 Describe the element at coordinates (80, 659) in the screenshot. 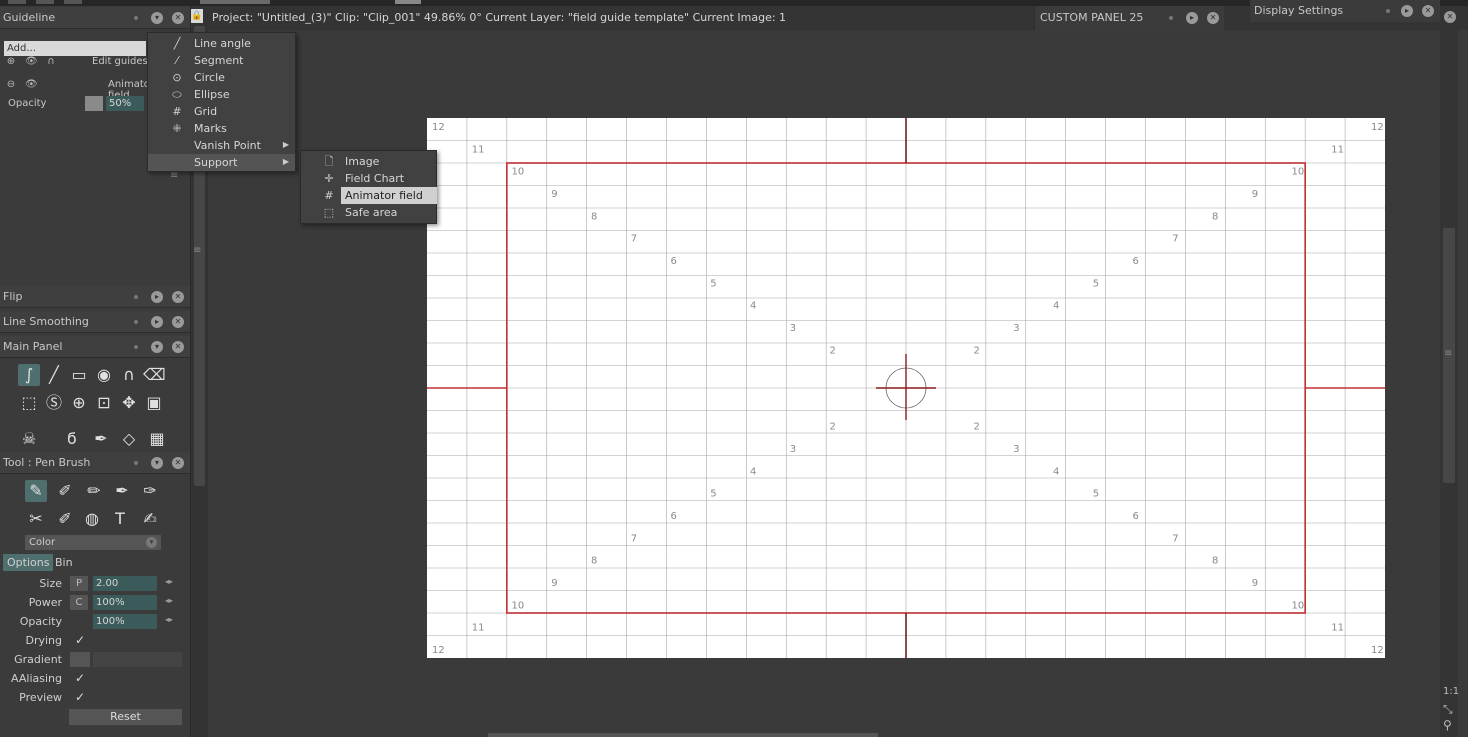

I see `gradient-toggle` at that location.